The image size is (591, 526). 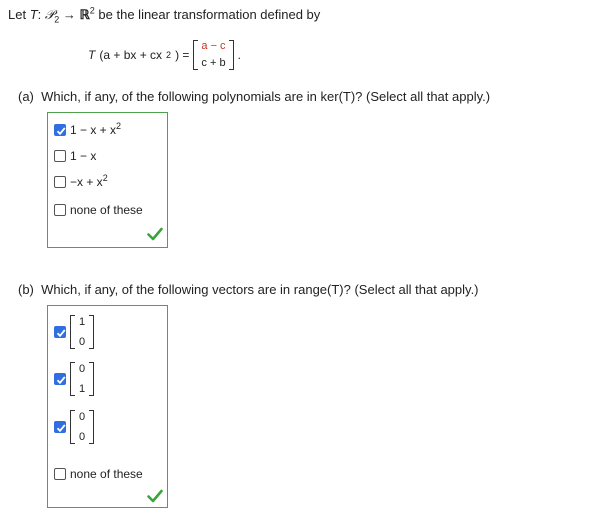 What do you see at coordinates (213, 63) in the screenshot?
I see `matrix-bottom: c + b` at bounding box center [213, 63].